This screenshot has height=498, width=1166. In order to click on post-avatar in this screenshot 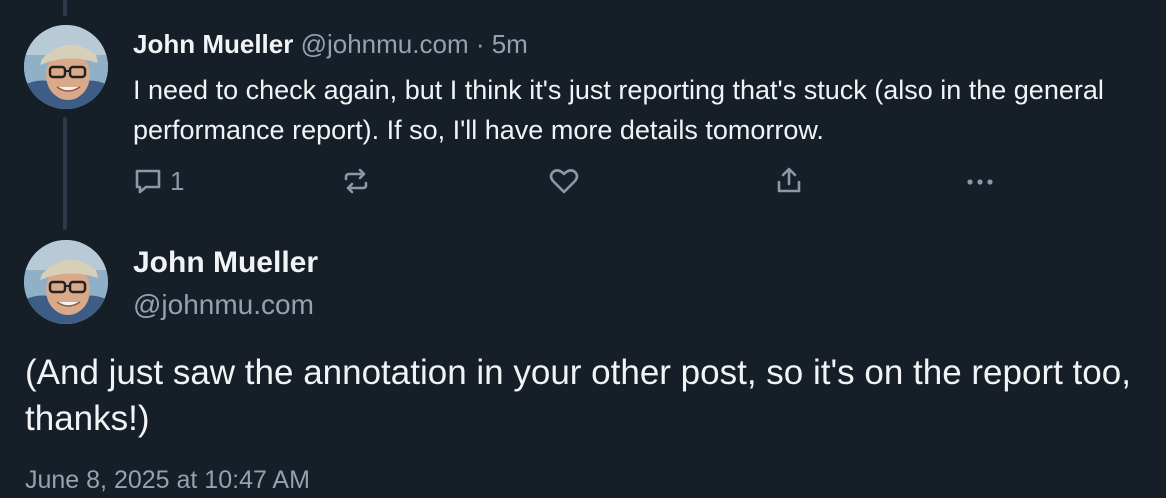, I will do `click(66, 282)`.